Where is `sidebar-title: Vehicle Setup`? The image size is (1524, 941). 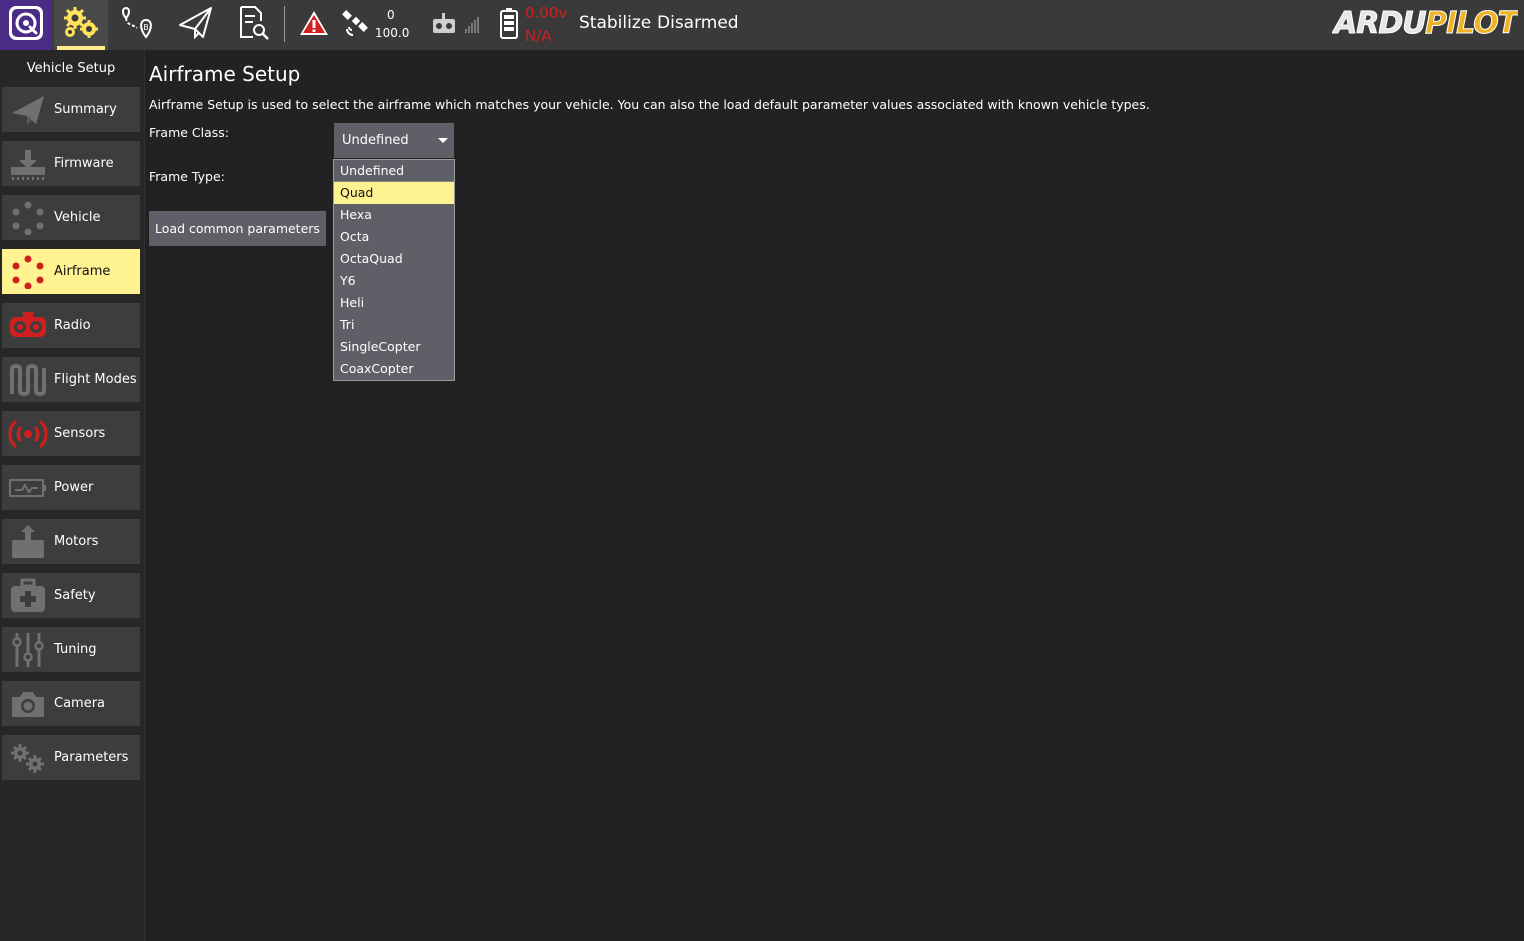
sidebar-title: Vehicle Setup is located at coordinates (71, 68).